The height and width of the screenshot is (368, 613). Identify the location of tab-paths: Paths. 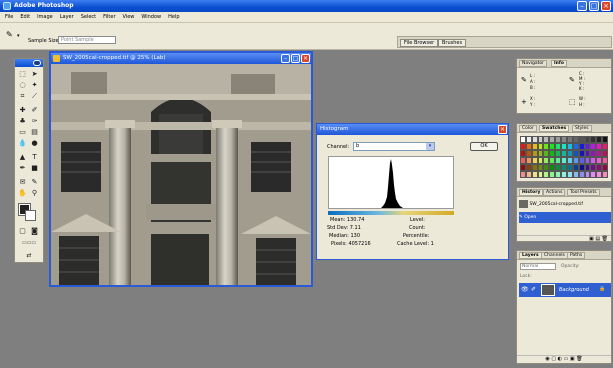
(576, 255).